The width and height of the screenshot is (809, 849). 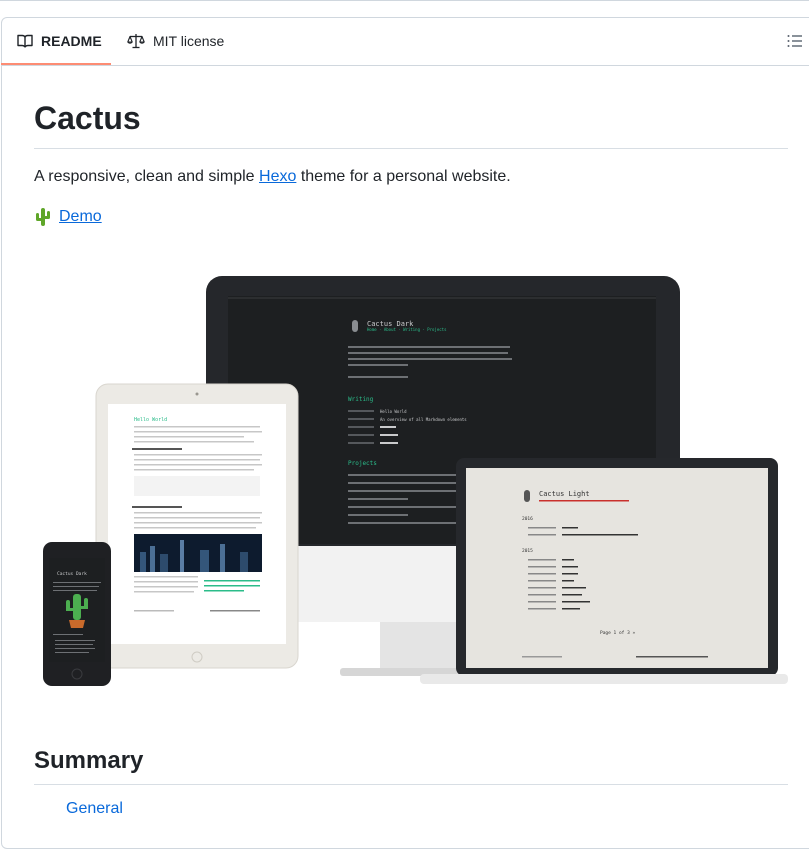 What do you see at coordinates (405, 41) in the screenshot?
I see `readme-tab-bar: README MIT license` at bounding box center [405, 41].